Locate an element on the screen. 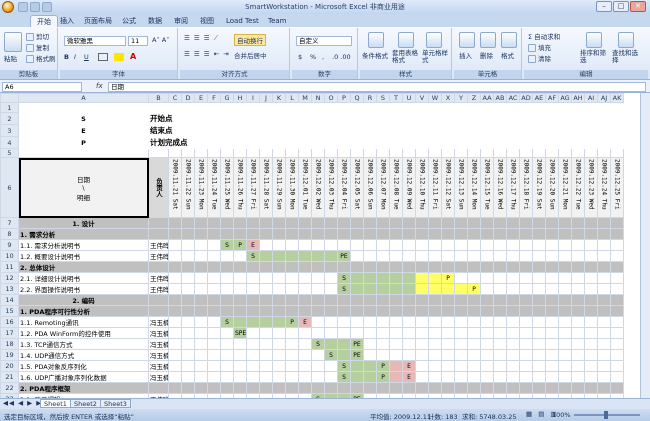 The height and width of the screenshot is (421, 650). currency-icon: $ is located at coordinates (300, 57).